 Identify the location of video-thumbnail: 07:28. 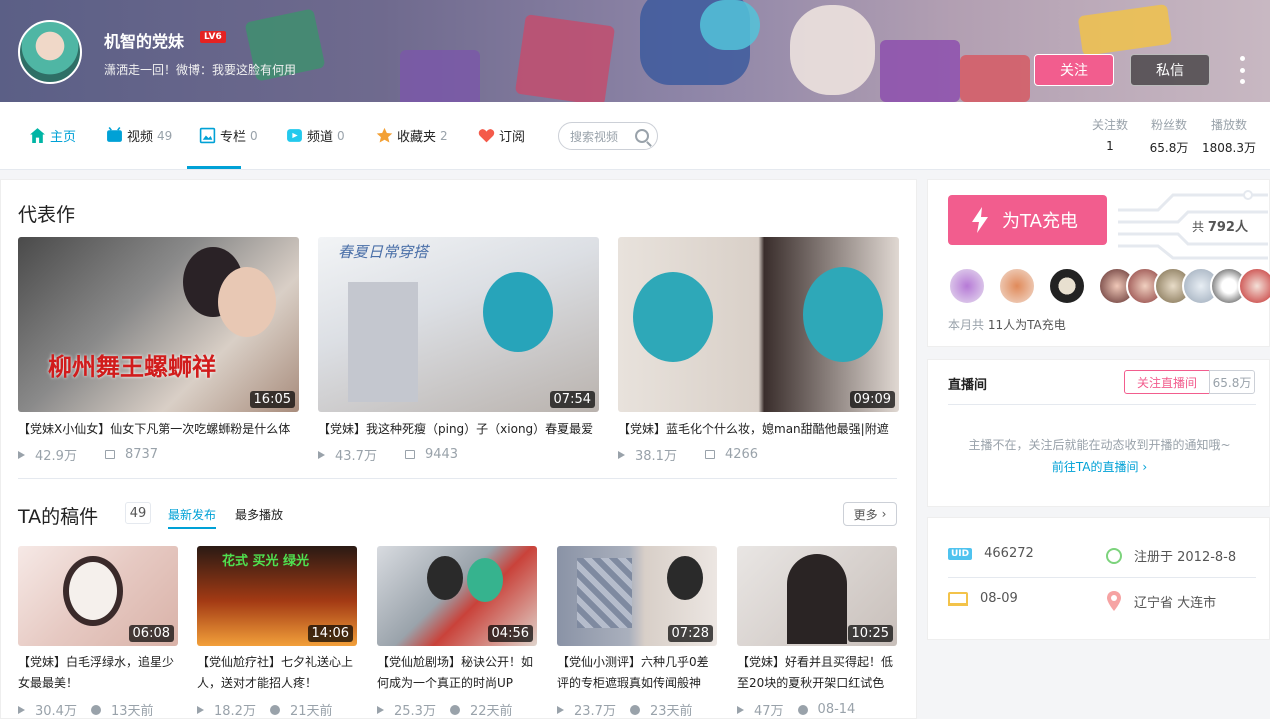
(637, 596).